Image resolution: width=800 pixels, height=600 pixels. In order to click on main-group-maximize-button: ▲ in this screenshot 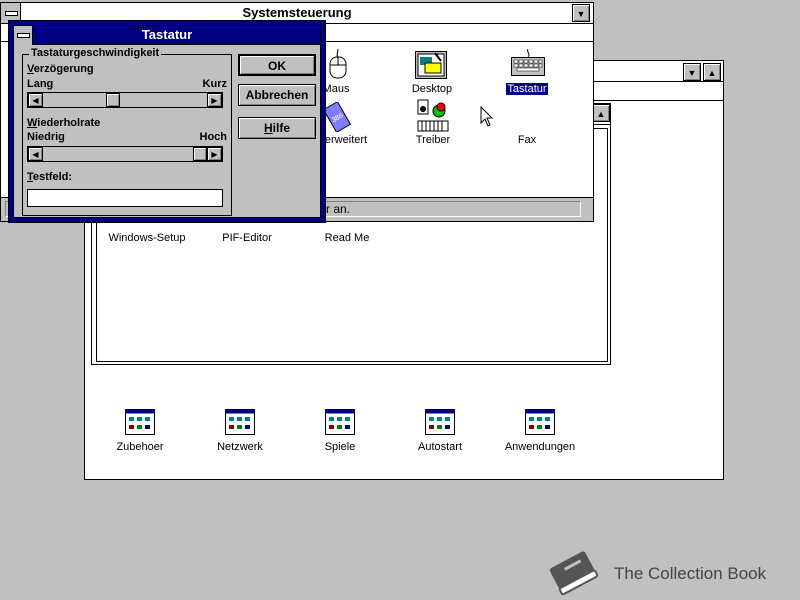, I will do `click(601, 113)`.